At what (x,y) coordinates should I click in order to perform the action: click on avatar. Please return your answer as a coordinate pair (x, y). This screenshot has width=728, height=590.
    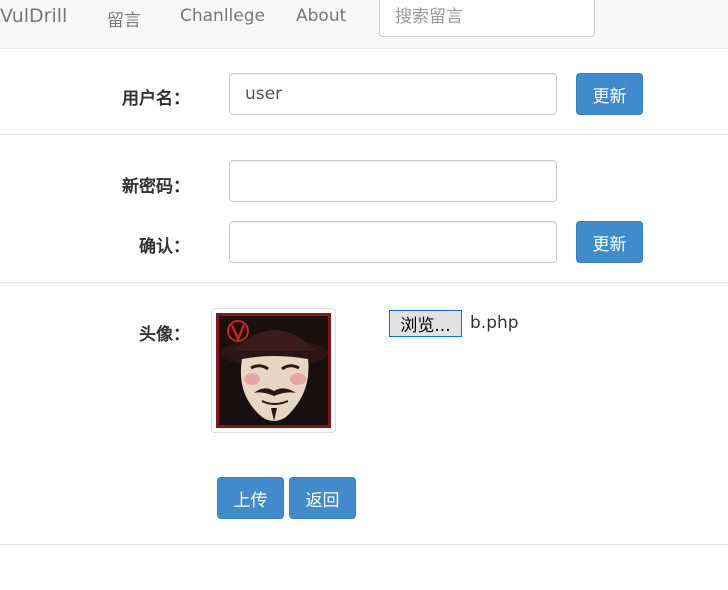
    Looking at the image, I should click on (273, 370).